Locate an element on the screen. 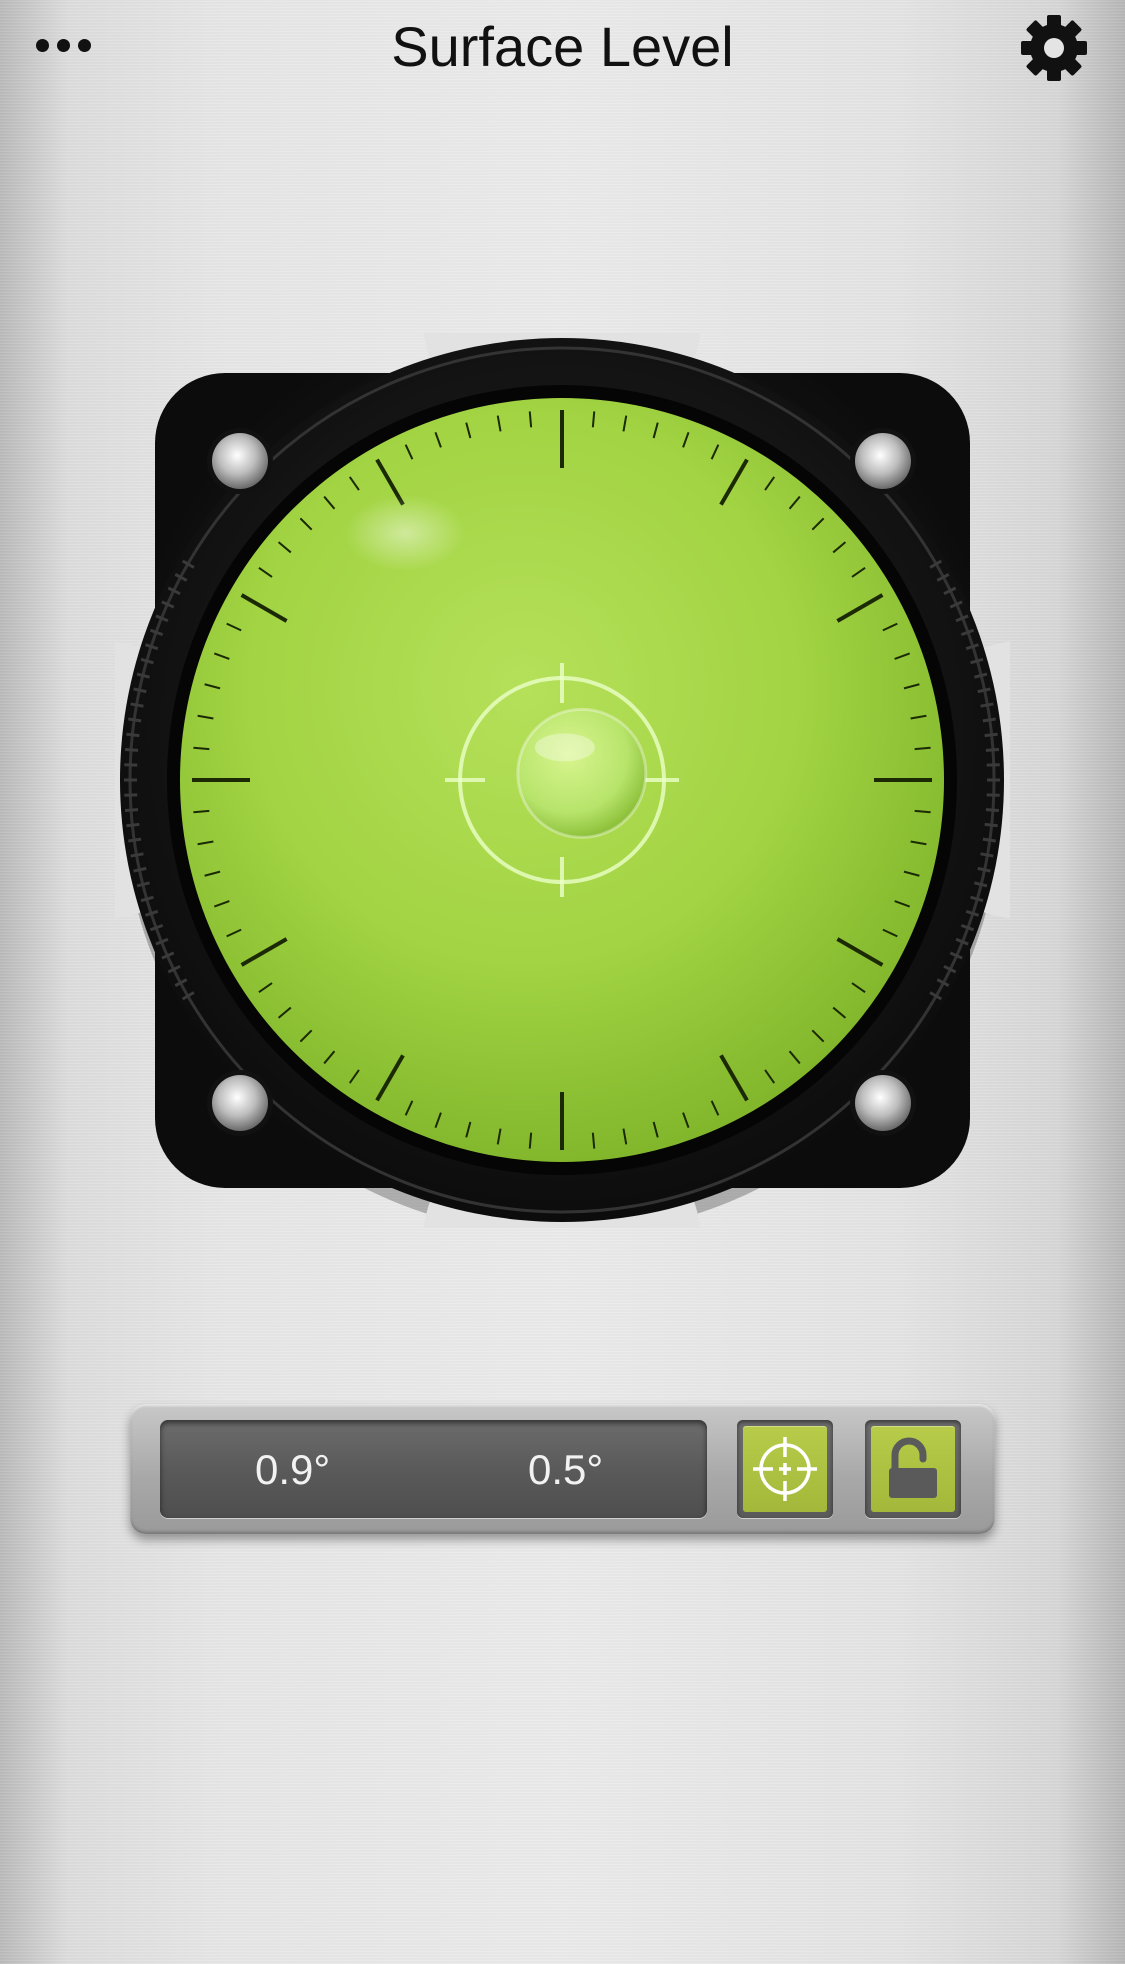 The height and width of the screenshot is (1964, 1125). gear-icon is located at coordinates (1054, 48).